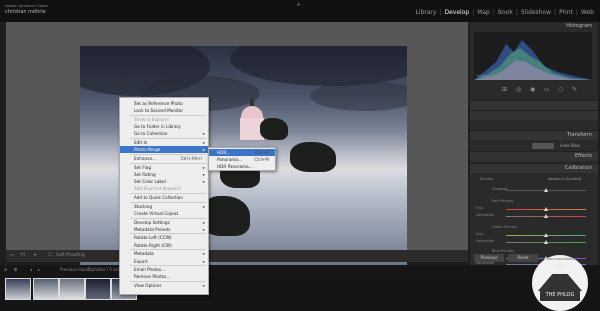 The height and width of the screenshot is (311, 600). What do you see at coordinates (153, 245) in the screenshot?
I see `menu-item-label: Rotate Right (CW)` at bounding box center [153, 245].